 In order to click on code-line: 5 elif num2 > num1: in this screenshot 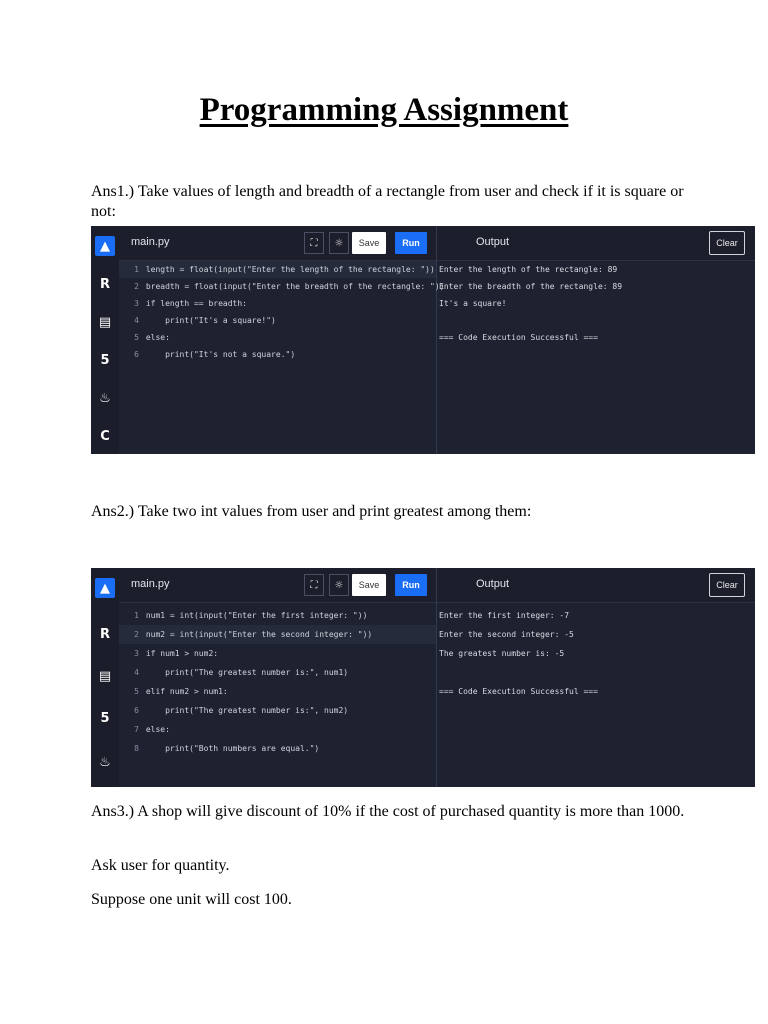, I will do `click(181, 691)`.